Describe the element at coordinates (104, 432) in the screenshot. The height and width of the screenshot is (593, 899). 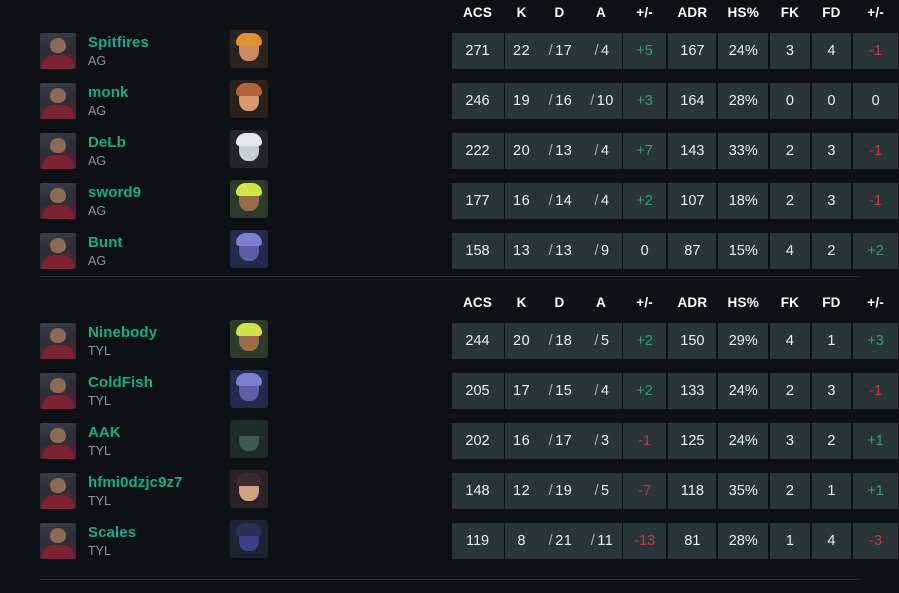
I see `player-name: AAK` at that location.